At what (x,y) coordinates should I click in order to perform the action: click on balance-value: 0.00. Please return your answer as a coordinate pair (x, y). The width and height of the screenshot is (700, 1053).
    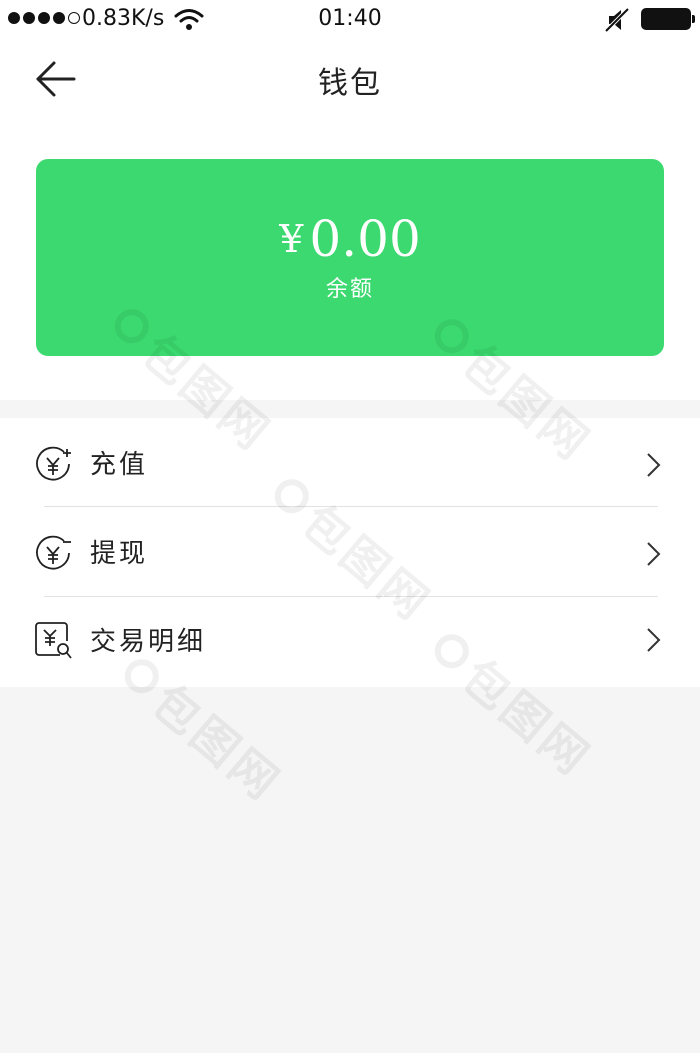
    Looking at the image, I should click on (365, 239).